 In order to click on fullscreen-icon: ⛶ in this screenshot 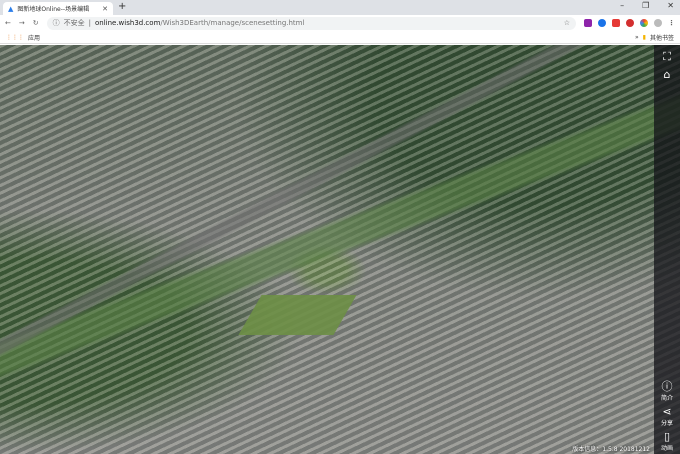, I will do `click(667, 56)`.